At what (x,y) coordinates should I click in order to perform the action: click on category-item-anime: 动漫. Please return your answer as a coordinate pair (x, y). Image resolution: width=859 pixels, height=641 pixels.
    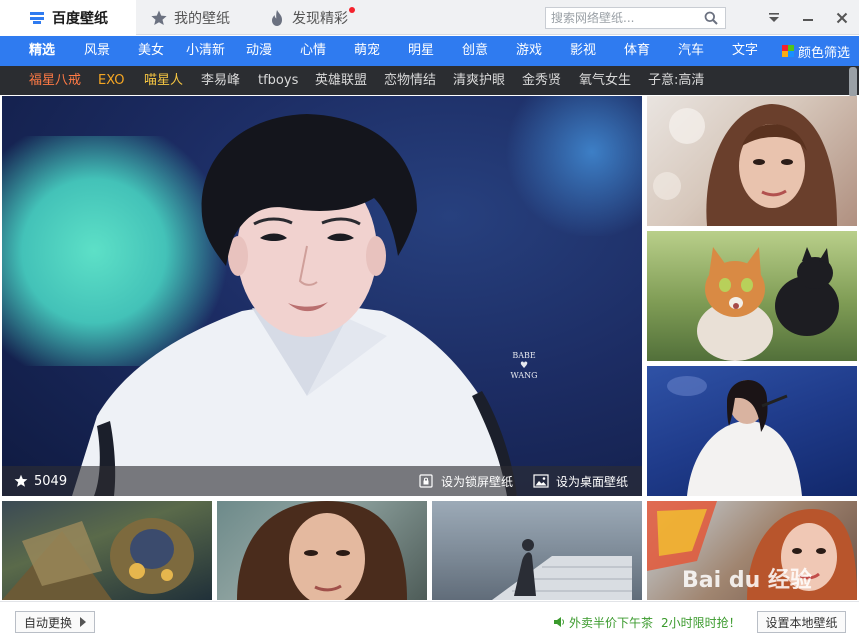
    Looking at the image, I should click on (259, 51).